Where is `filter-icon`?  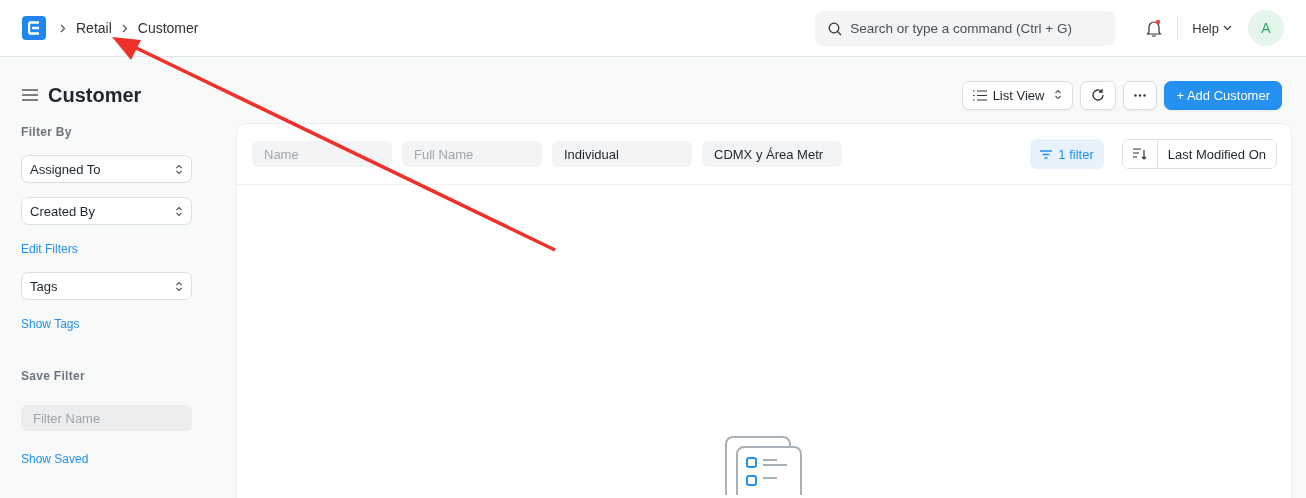
filter-icon is located at coordinates (1046, 154).